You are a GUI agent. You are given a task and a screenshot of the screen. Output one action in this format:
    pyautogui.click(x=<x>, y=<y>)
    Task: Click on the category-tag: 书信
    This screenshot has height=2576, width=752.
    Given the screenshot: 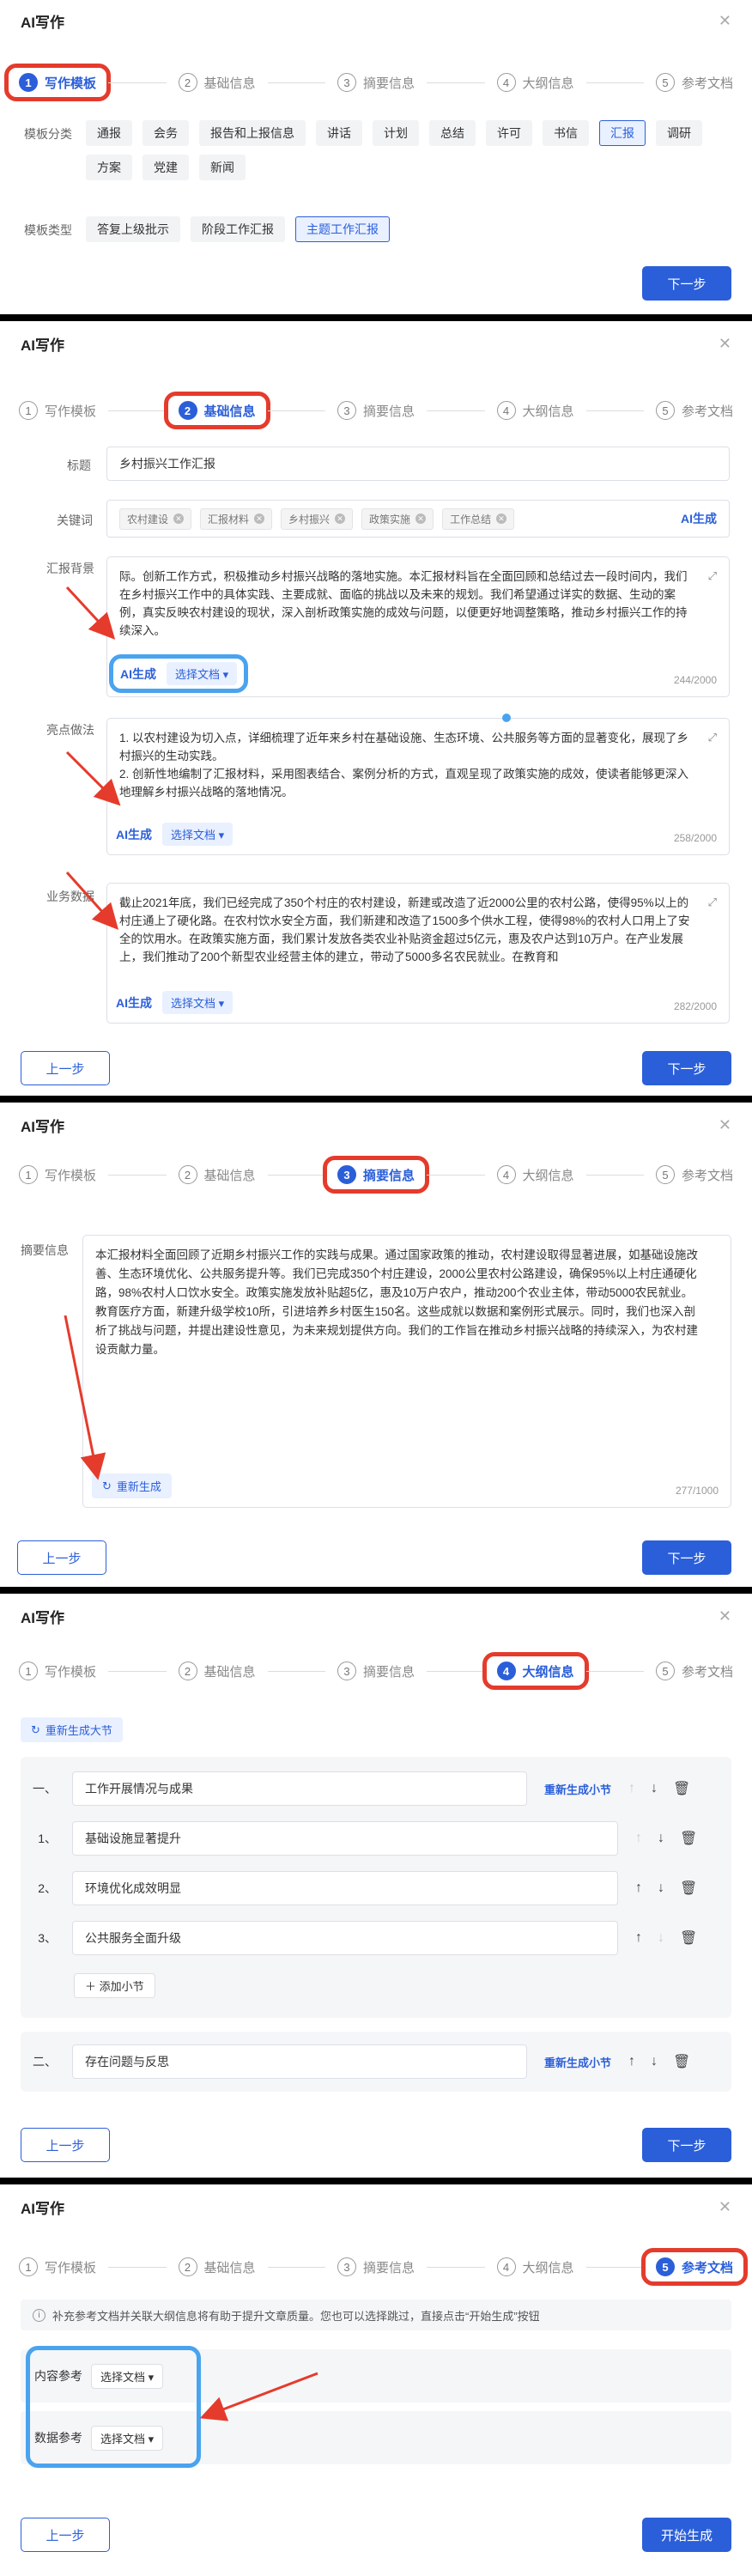 What is the action you would take?
    pyautogui.click(x=566, y=133)
    